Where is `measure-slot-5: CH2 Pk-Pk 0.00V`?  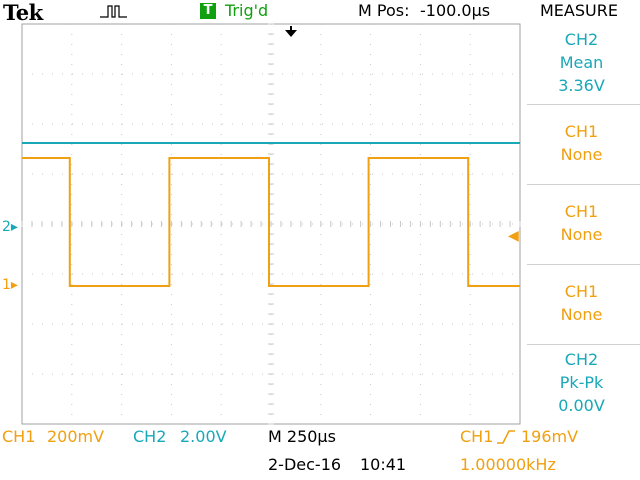
measure-slot-5: CH2 Pk-Pk 0.00V is located at coordinates (581, 388).